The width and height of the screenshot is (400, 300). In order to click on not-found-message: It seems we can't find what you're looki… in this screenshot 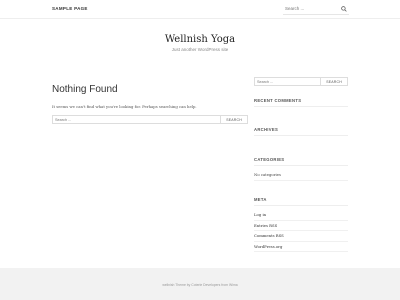, I will do `click(124, 106)`.